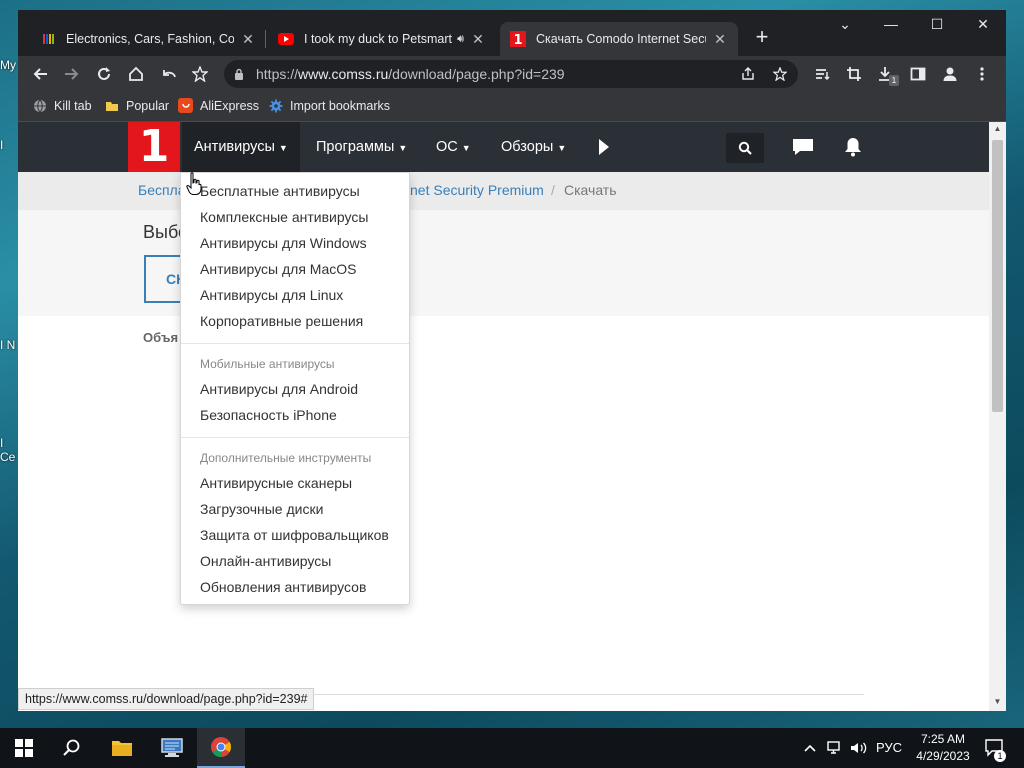 This screenshot has width=1024, height=768. What do you see at coordinates (295, 437) in the screenshot?
I see `menu-divider` at bounding box center [295, 437].